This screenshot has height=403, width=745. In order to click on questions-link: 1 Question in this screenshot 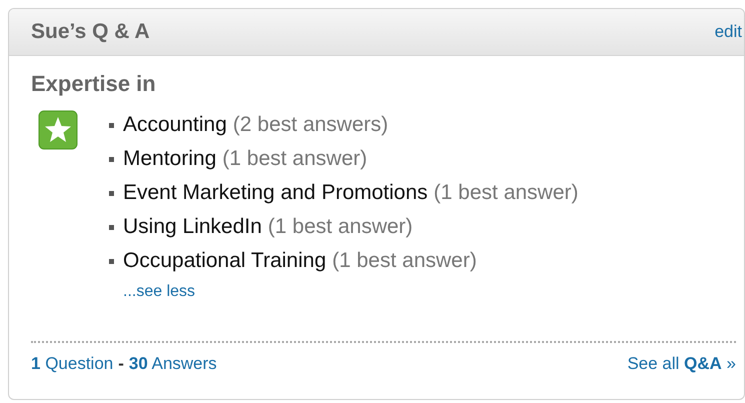, I will do `click(72, 364)`.